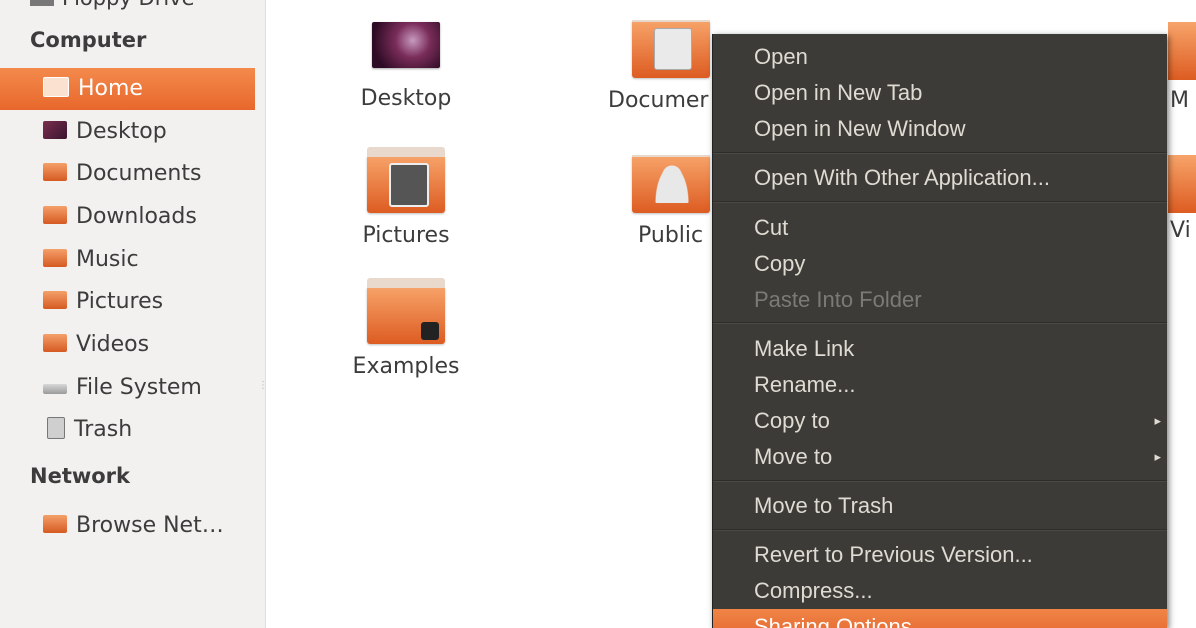 Image resolution: width=1196 pixels, height=628 pixels. Describe the element at coordinates (56, 87) in the screenshot. I see `home-folder-icon` at that location.